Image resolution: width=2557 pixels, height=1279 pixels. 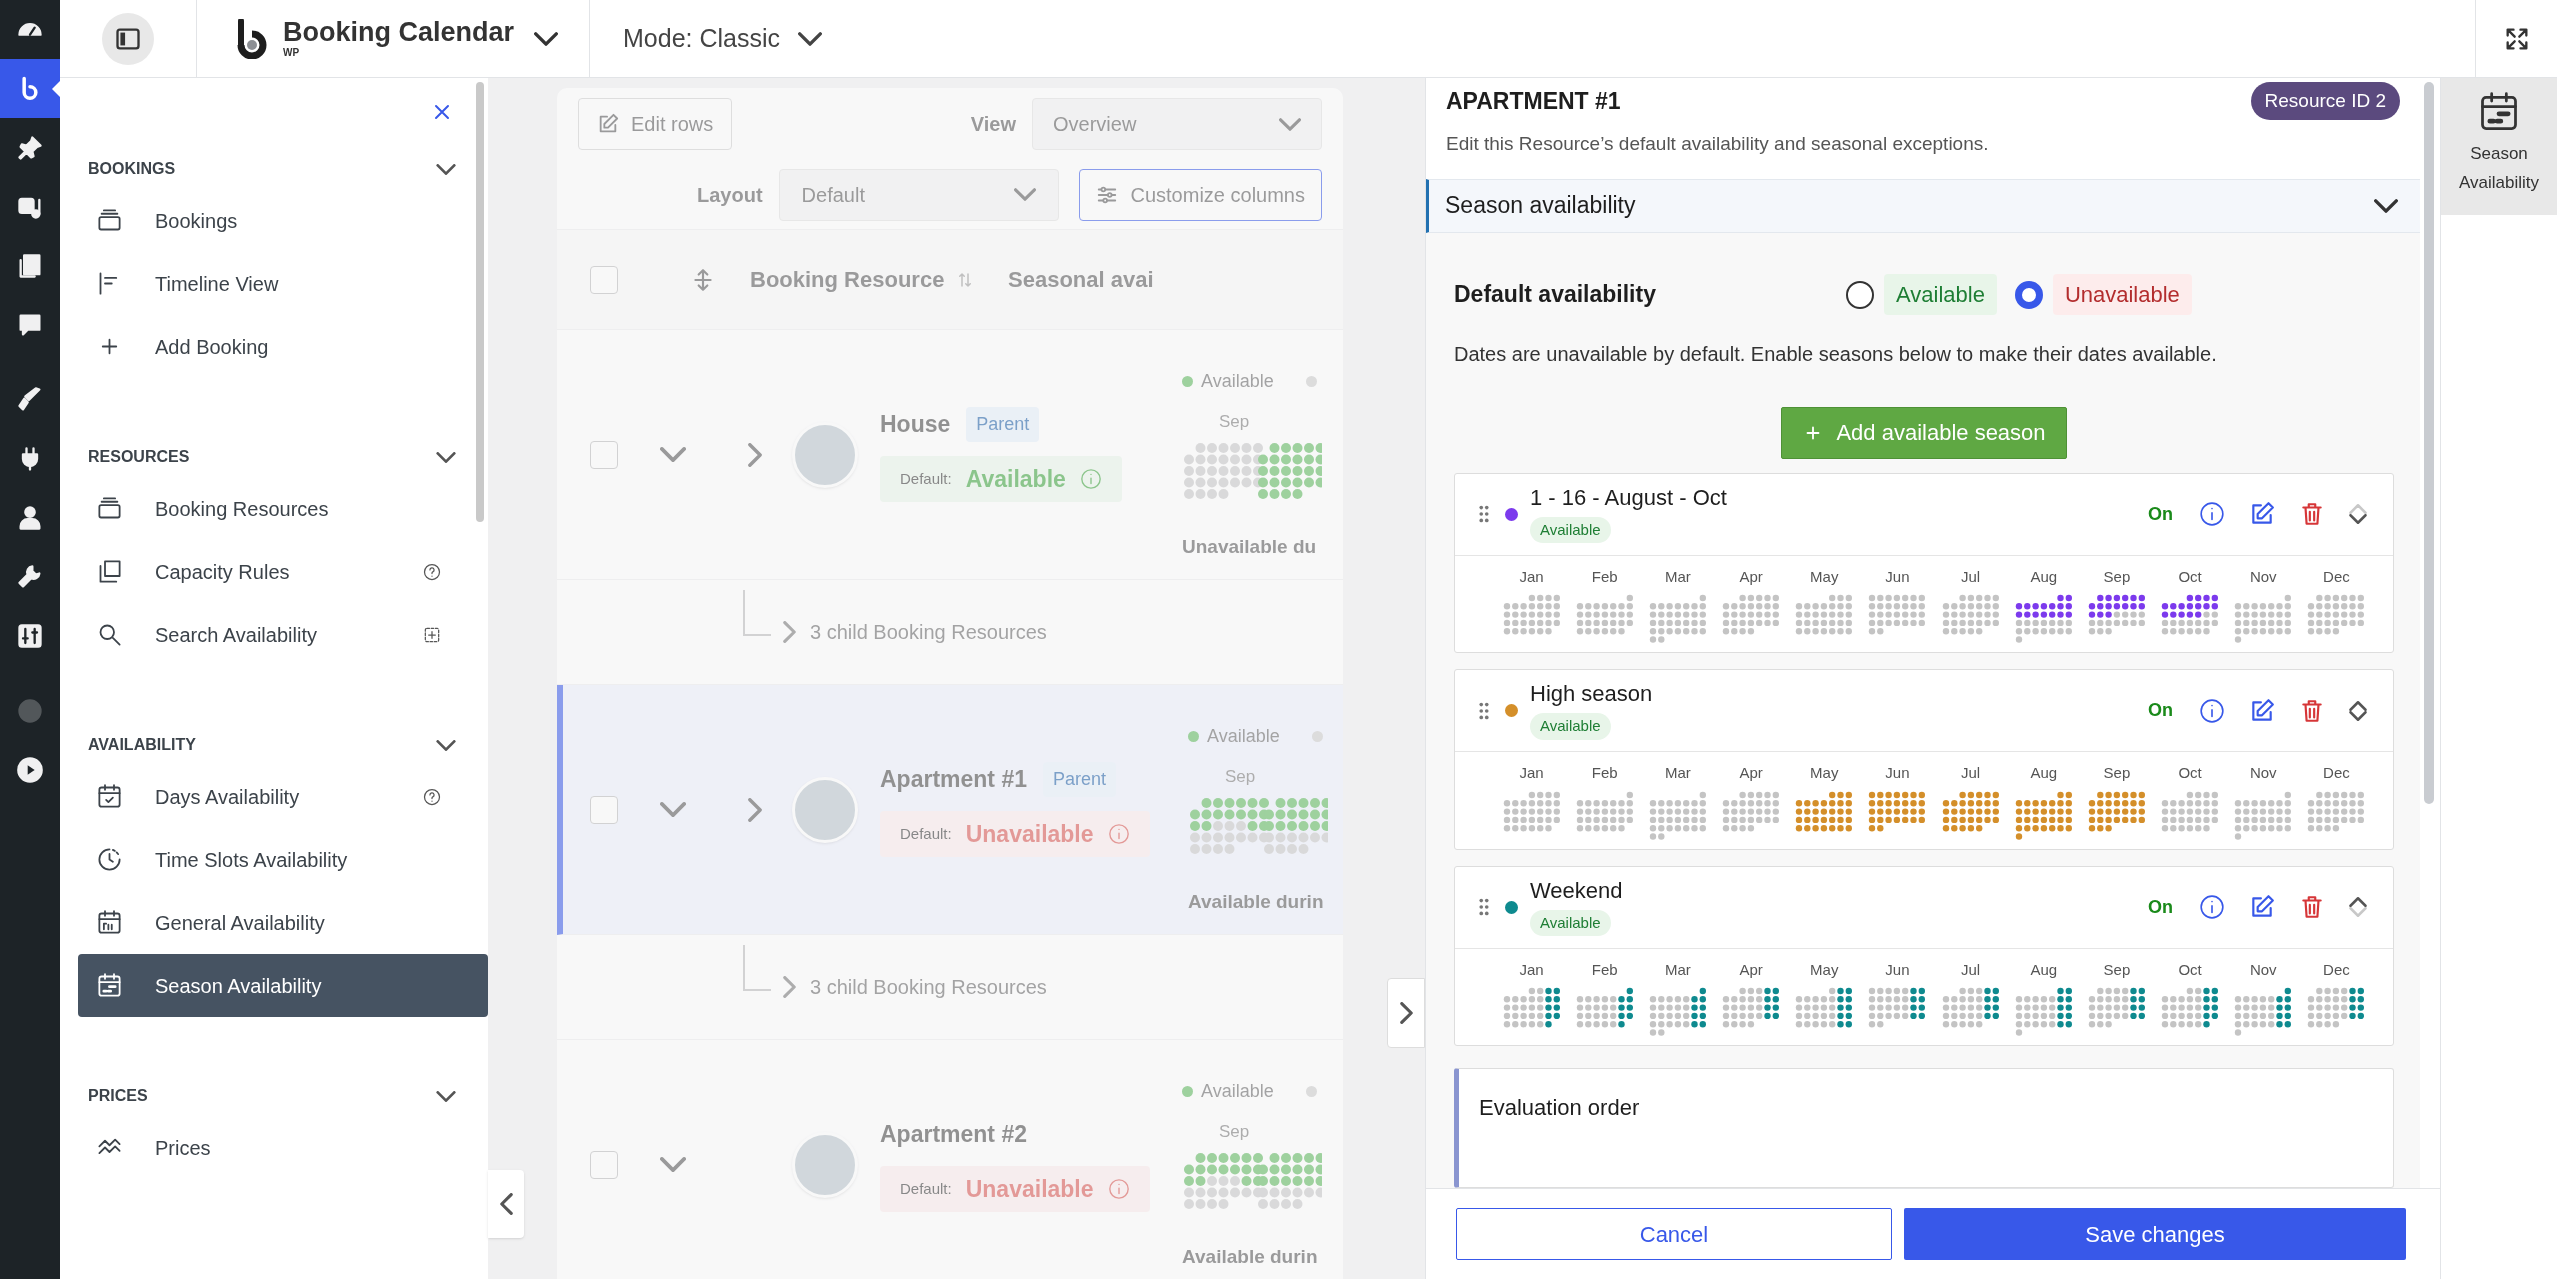 I want to click on nav-item: General Availability, so click(x=274, y=922).